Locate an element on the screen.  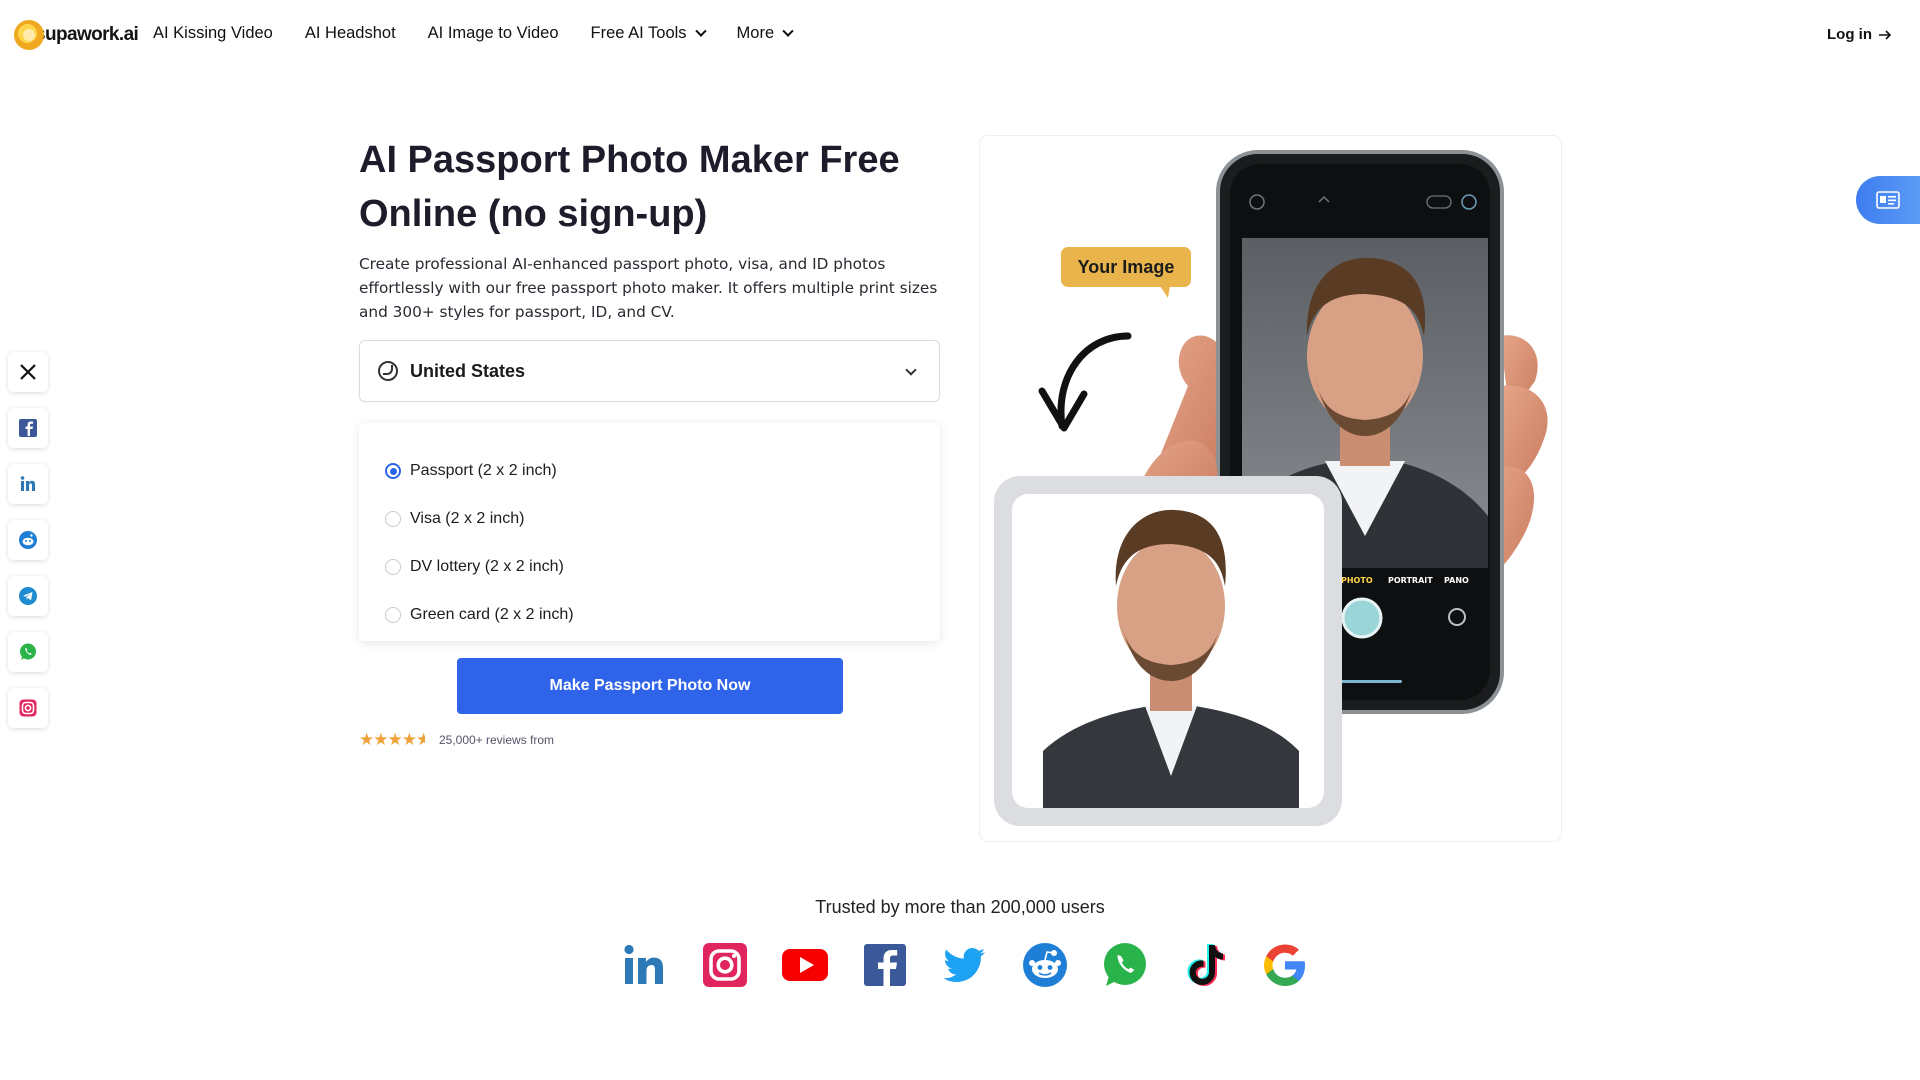
nav-item-label: AI Image to Video is located at coordinates (493, 33).